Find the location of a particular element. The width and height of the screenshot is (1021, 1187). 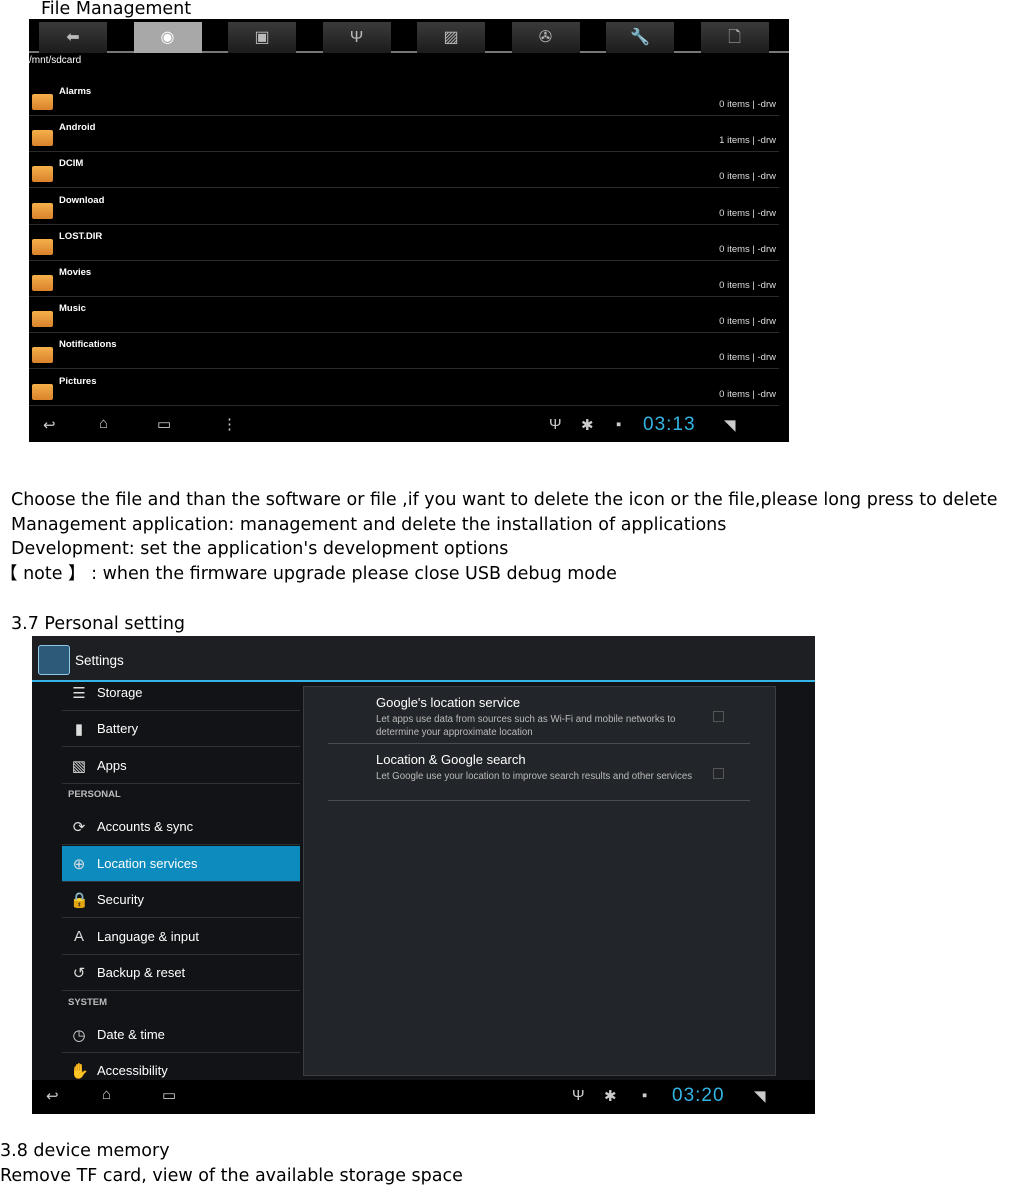

settings-item-language-input: A Language & input is located at coordinates (181, 937).